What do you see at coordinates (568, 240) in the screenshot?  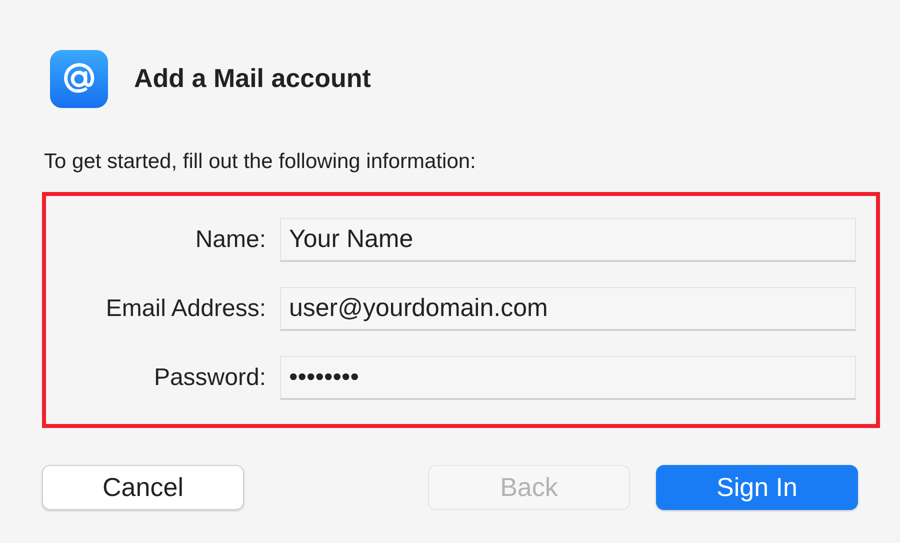 I see `input-field: Your Name` at bounding box center [568, 240].